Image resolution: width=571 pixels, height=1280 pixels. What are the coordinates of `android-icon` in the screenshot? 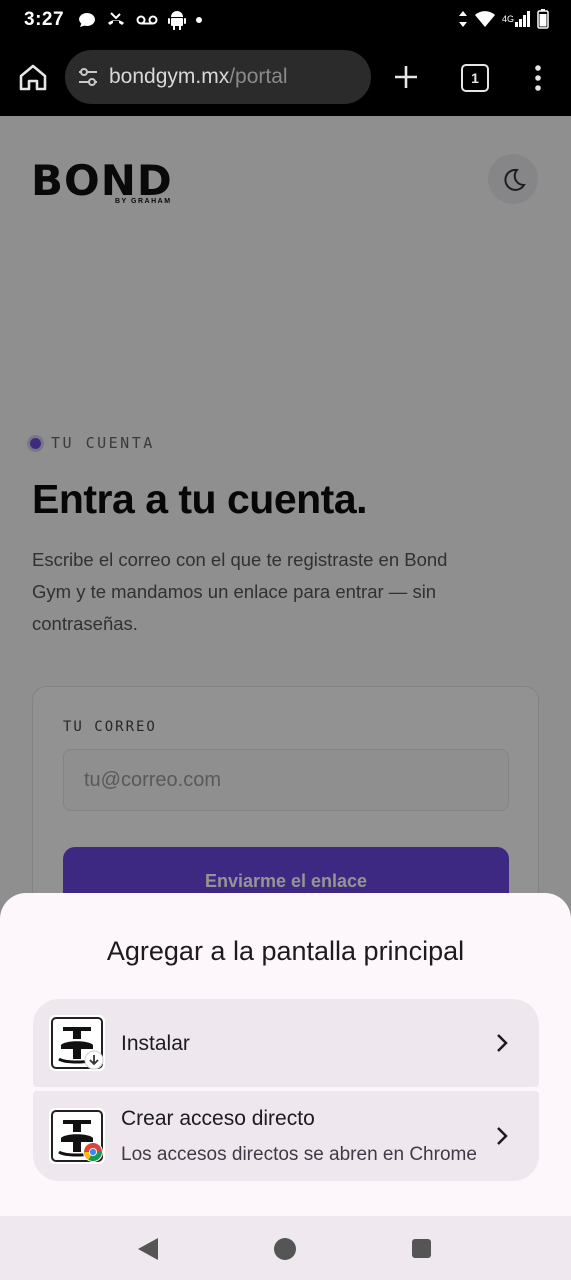 It's located at (177, 20).